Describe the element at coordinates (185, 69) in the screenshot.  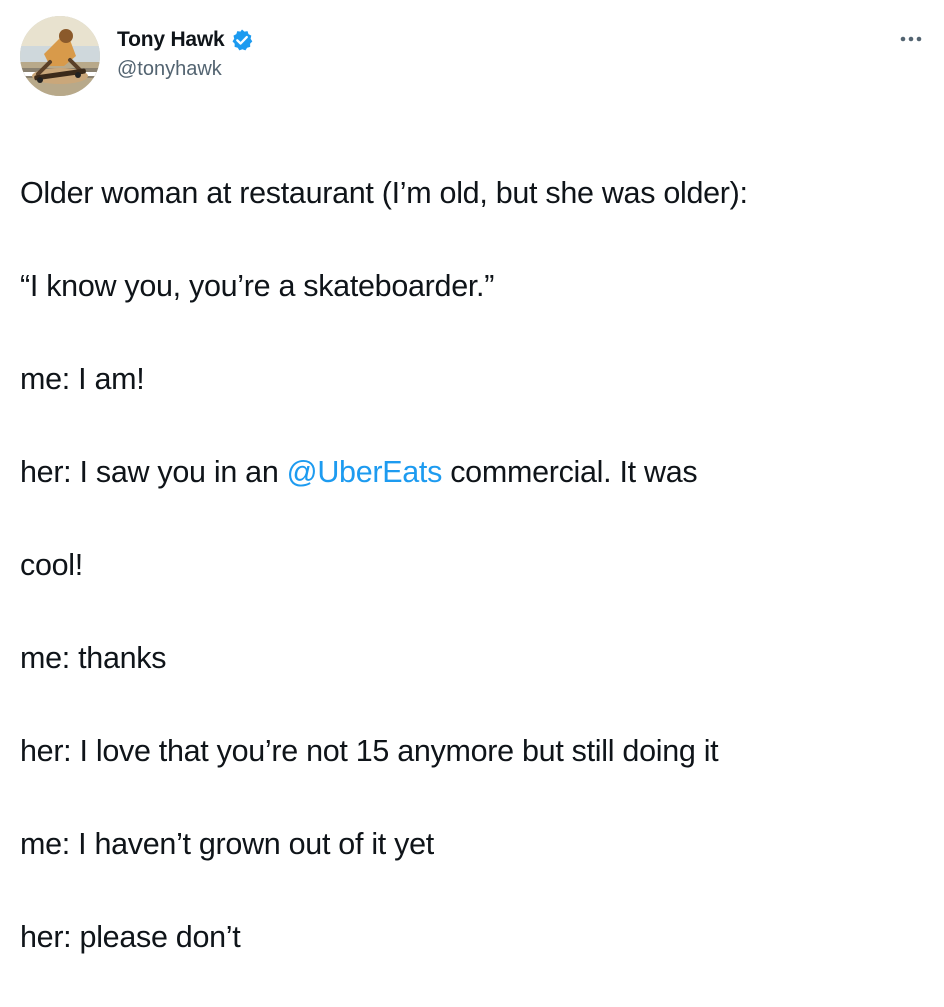
I see `author-handle: @tonyhawk` at that location.